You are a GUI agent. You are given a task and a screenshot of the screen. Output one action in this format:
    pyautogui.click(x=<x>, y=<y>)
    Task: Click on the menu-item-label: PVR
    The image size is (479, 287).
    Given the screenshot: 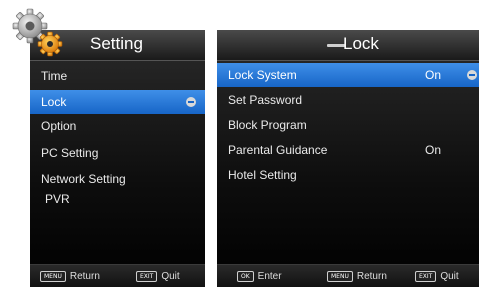 What is the action you would take?
    pyautogui.click(x=57, y=199)
    